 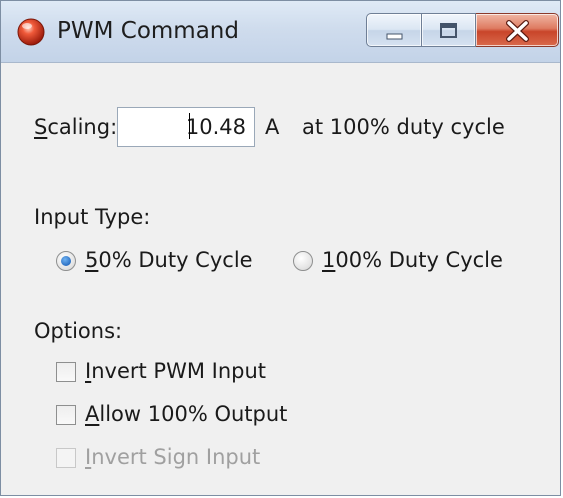 I want to click on radio-100-label: 100% Duty Cycle, so click(x=412, y=260).